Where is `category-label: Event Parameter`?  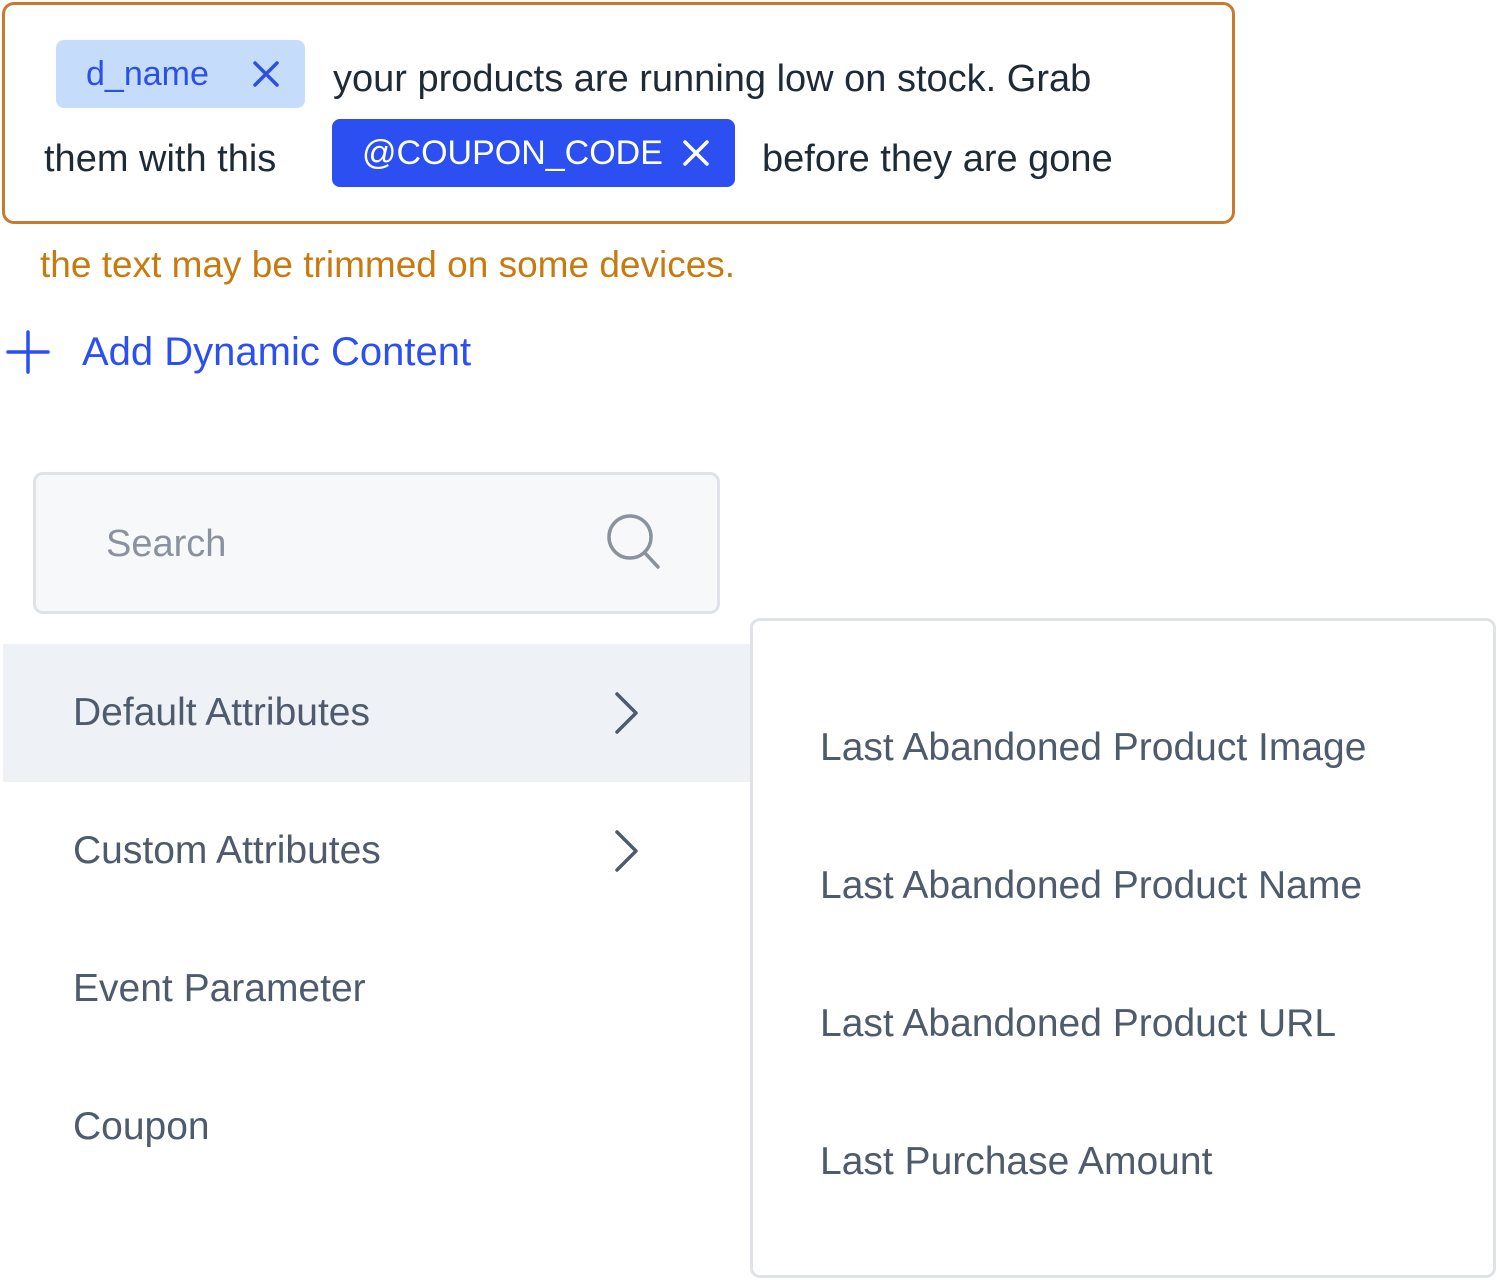 category-label: Event Parameter is located at coordinates (219, 988).